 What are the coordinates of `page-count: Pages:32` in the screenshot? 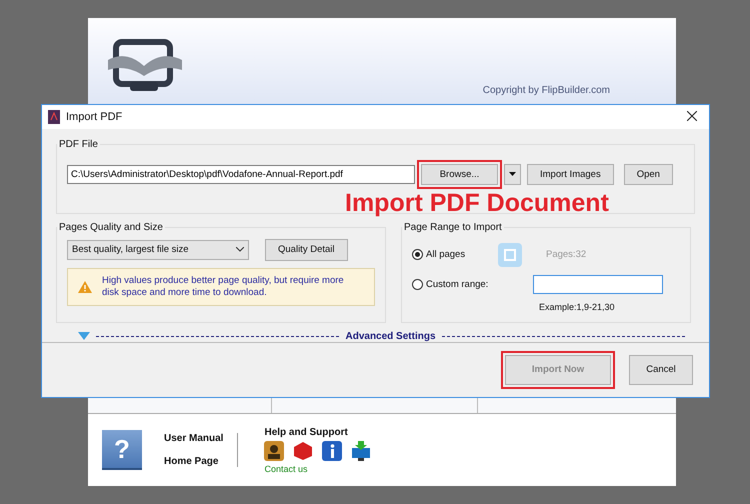 It's located at (566, 254).